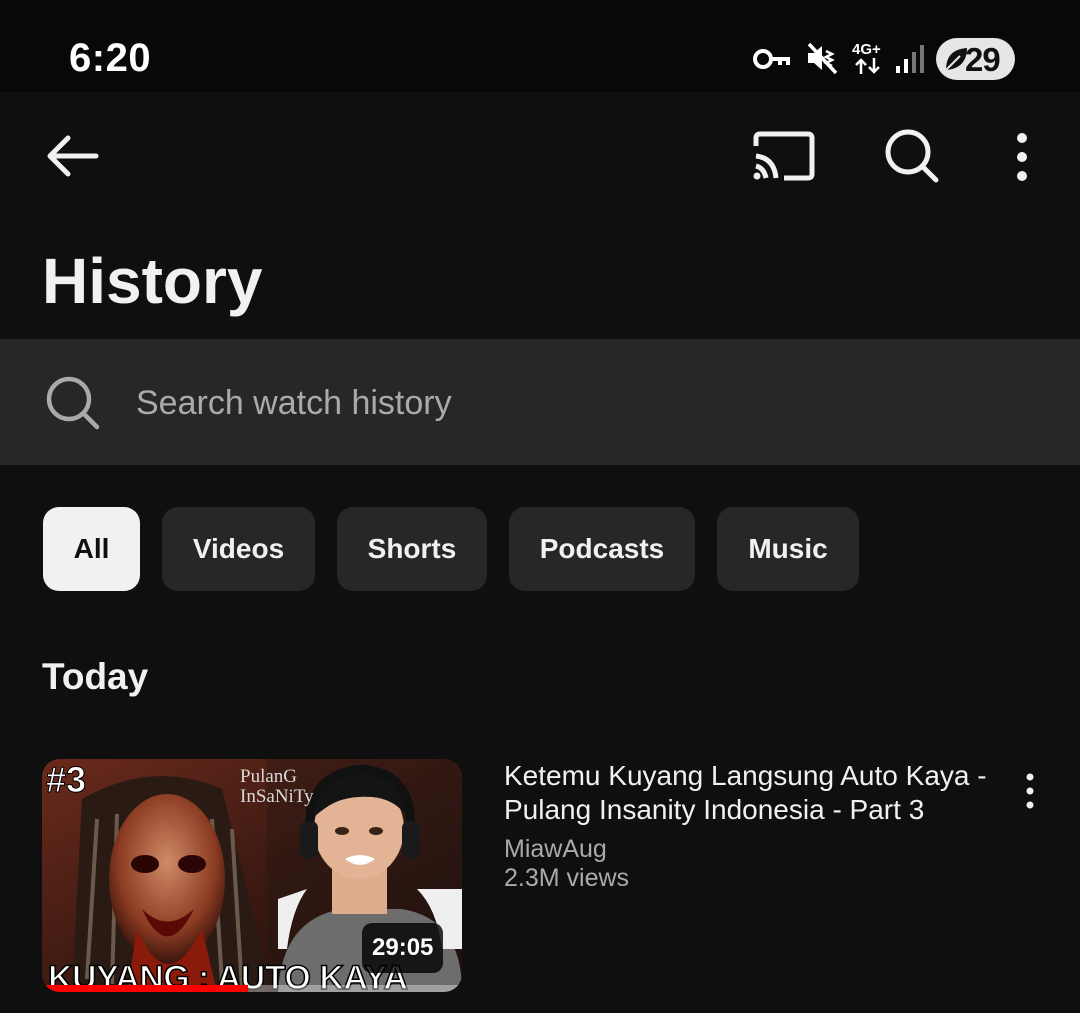 The height and width of the screenshot is (1013, 1080). I want to click on battery-indicator: 29, so click(975, 59).